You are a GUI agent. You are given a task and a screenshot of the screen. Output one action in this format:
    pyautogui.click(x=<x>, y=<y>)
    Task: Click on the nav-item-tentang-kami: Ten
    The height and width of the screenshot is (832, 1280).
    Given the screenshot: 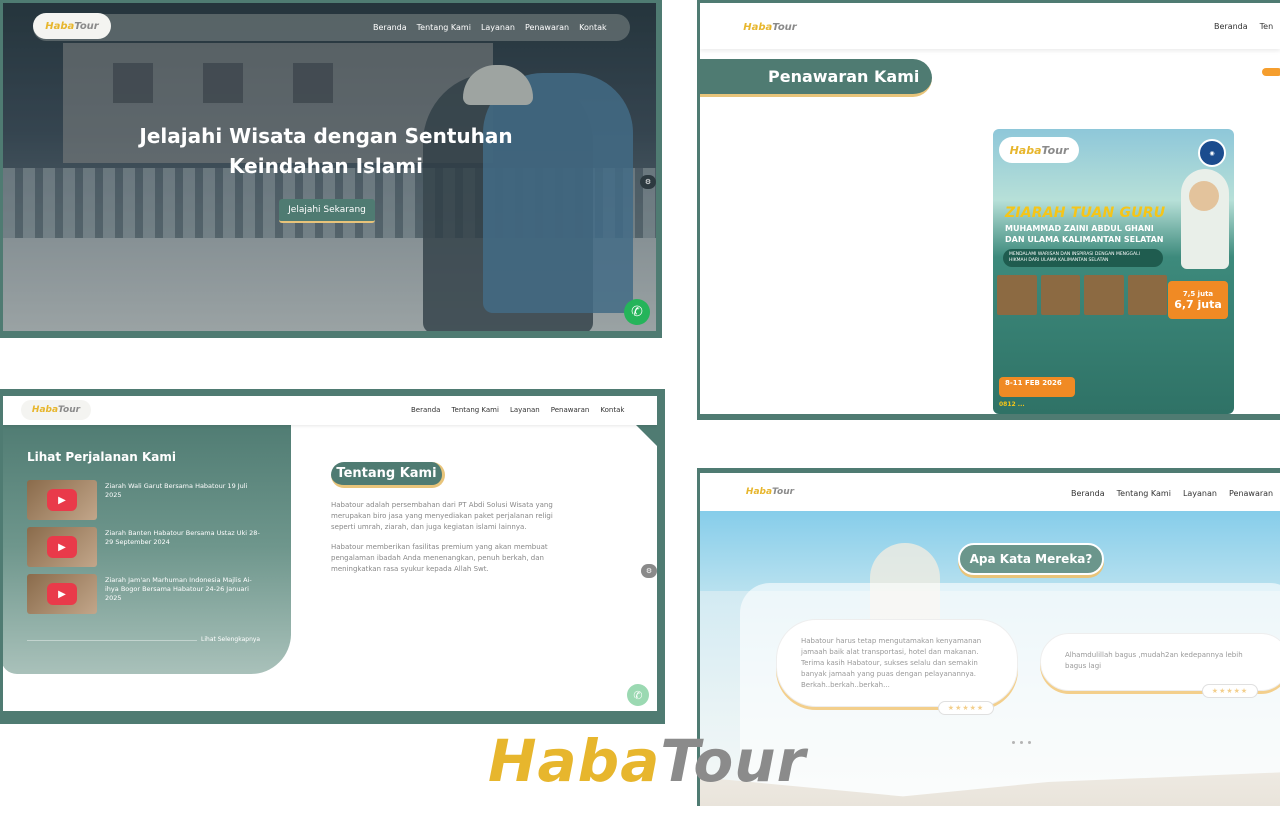 What is the action you would take?
    pyautogui.click(x=1267, y=26)
    